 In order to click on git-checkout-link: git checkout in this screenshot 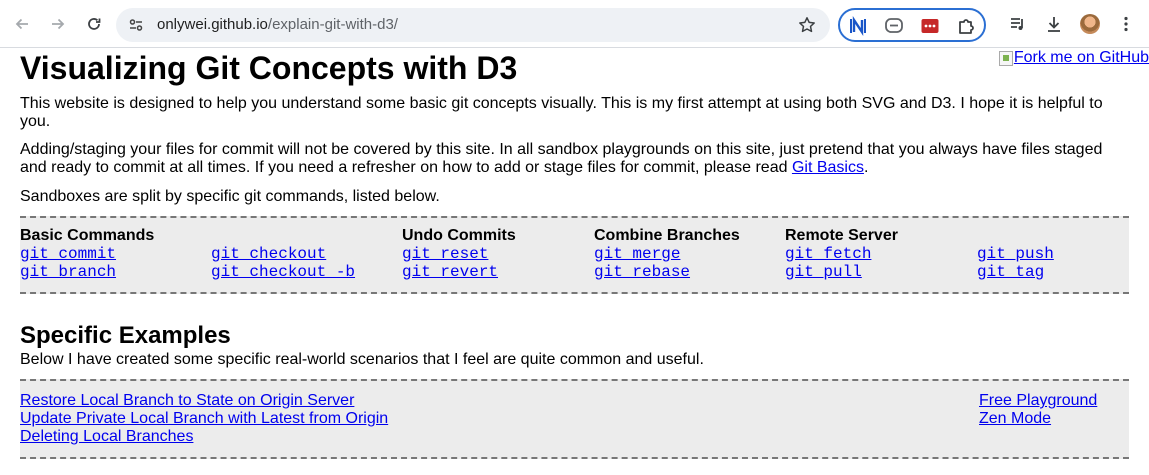, I will do `click(306, 254)`.